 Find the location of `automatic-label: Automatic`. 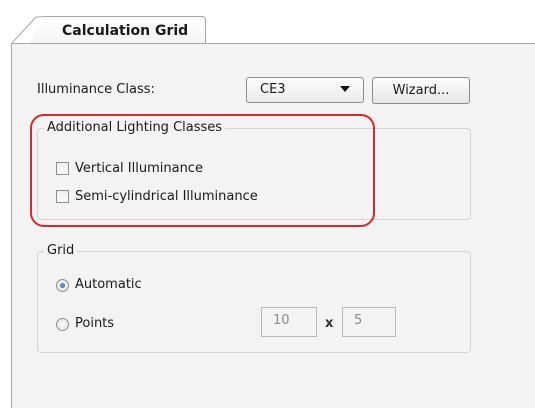

automatic-label: Automatic is located at coordinates (108, 284).